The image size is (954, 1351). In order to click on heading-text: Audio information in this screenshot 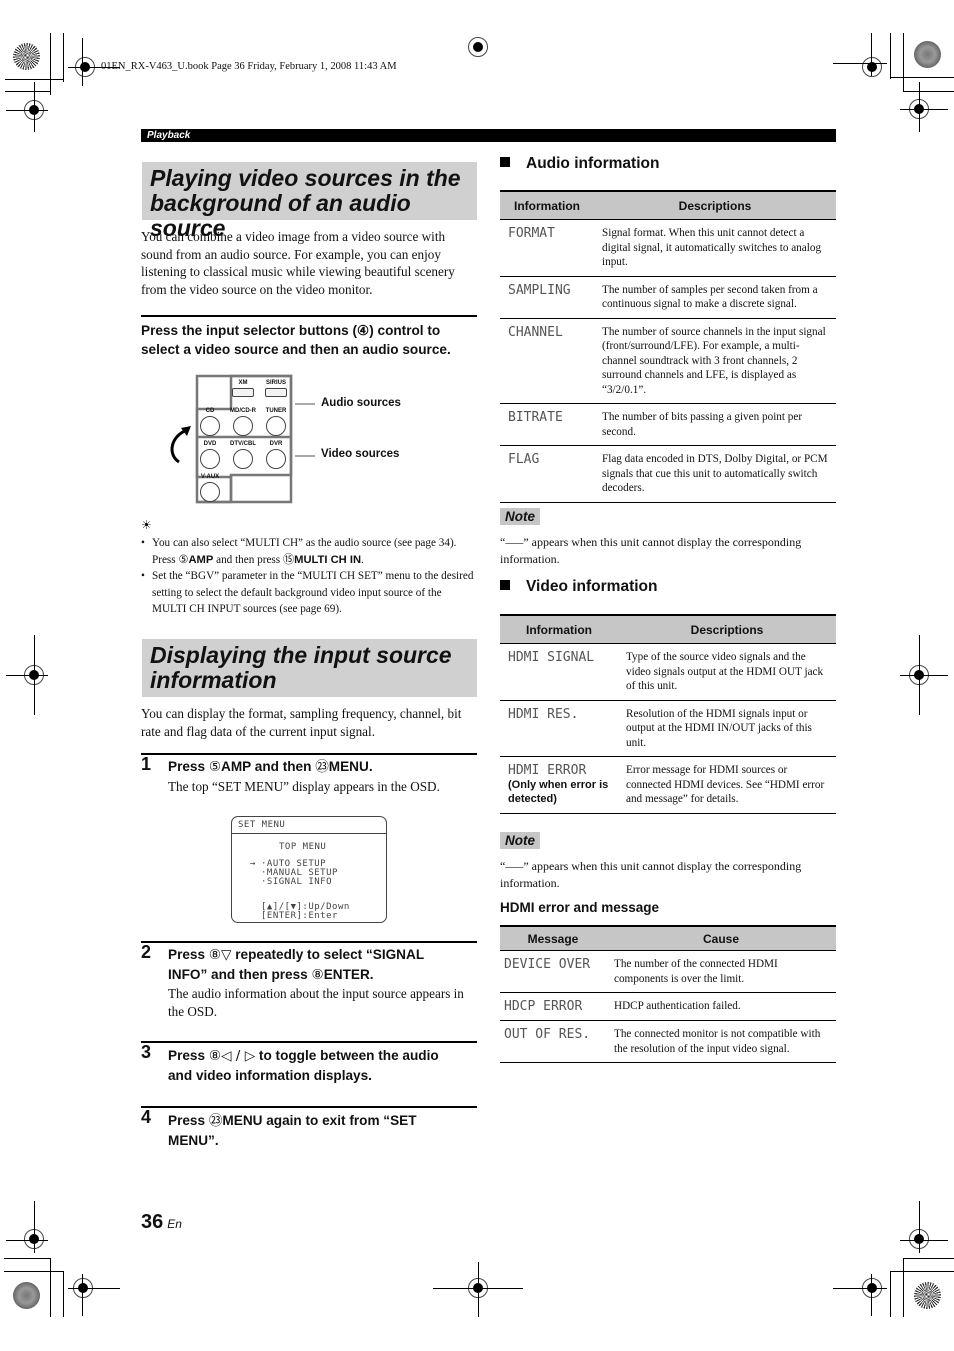, I will do `click(593, 163)`.